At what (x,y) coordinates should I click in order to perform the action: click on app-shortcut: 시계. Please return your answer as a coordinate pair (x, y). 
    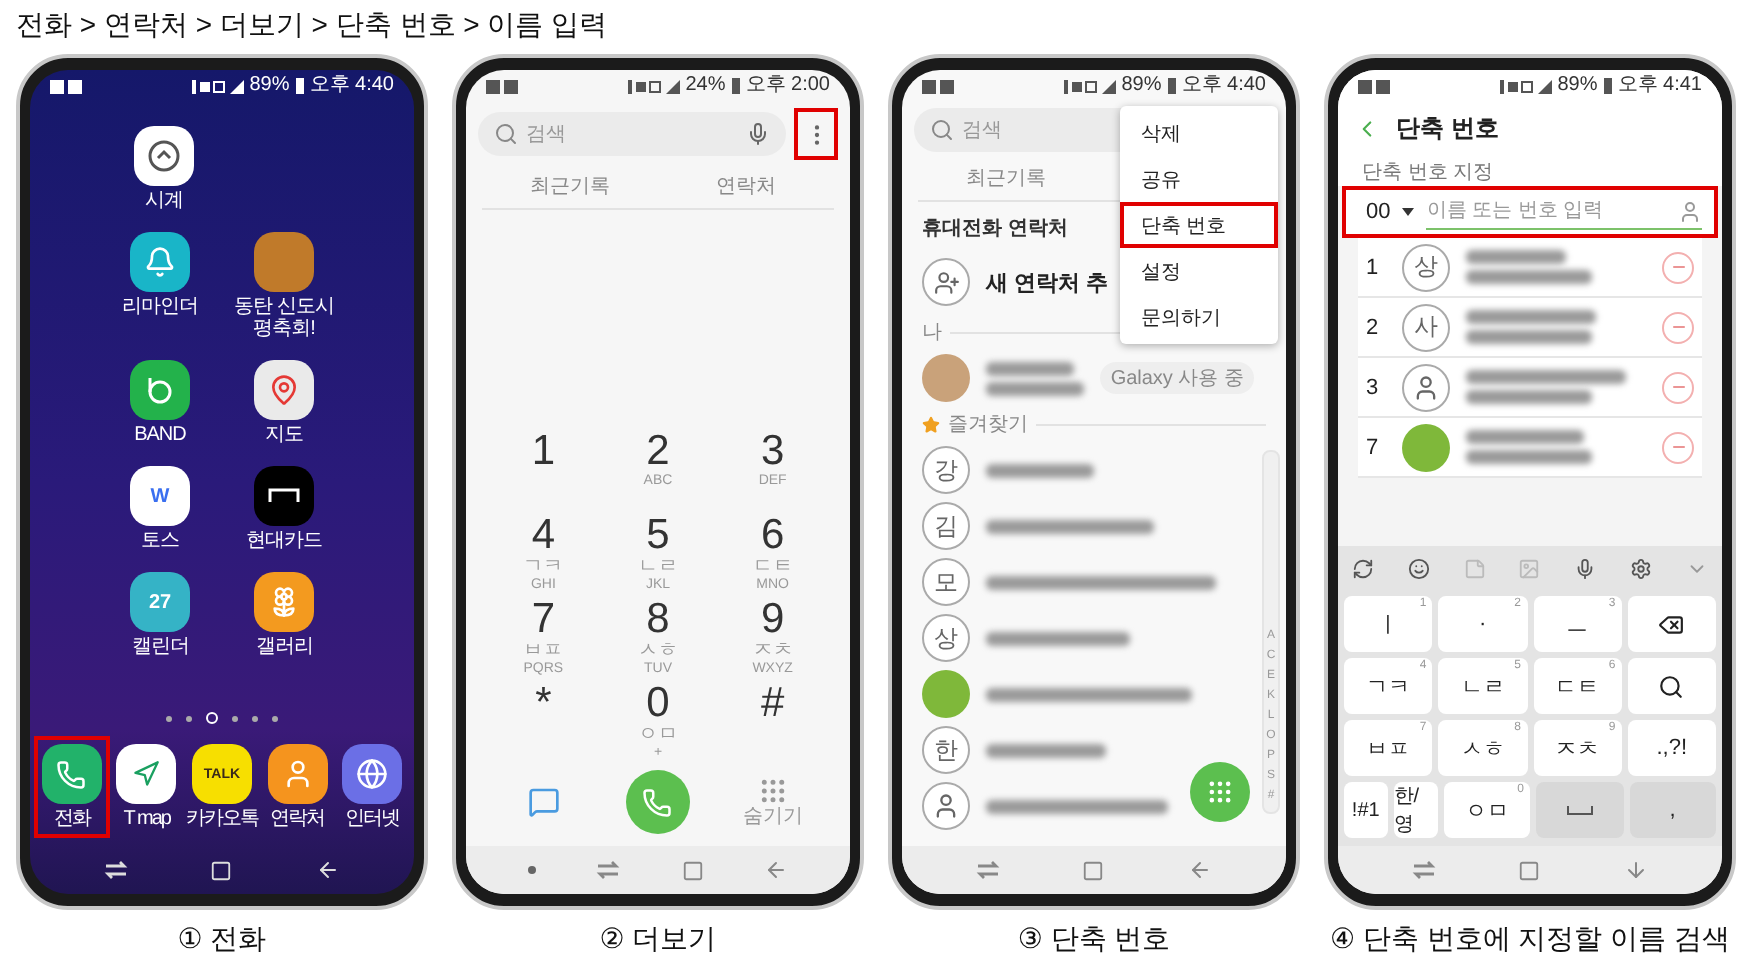
    Looking at the image, I should click on (164, 169).